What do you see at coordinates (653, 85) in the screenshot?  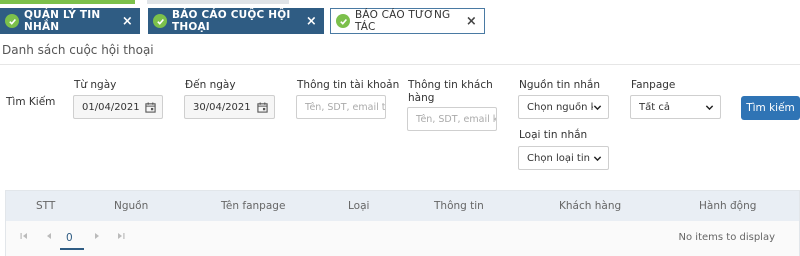 I see `fanpage-label: Fanpage` at bounding box center [653, 85].